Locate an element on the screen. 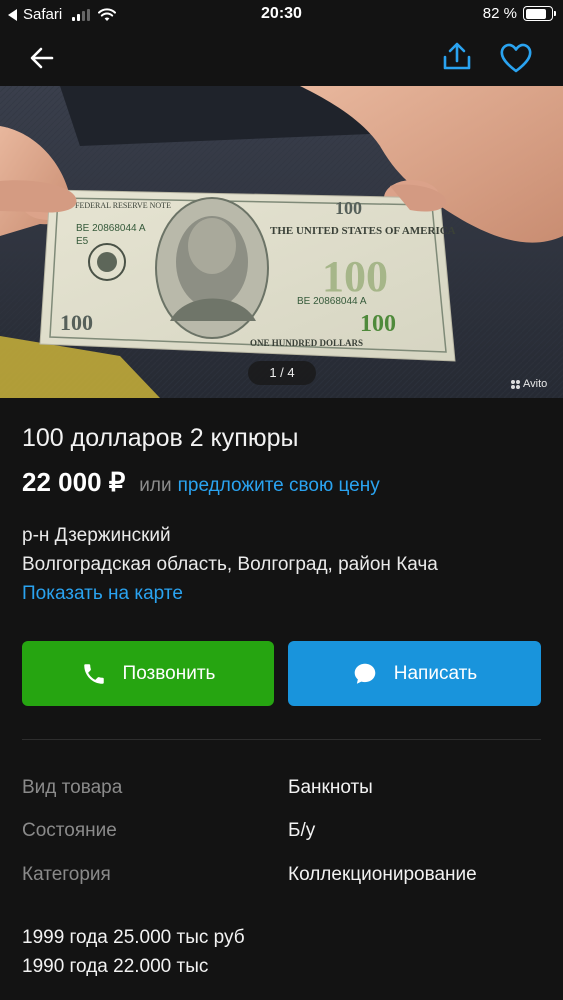 The width and height of the screenshot is (563, 1000). avito-logo-icon is located at coordinates (515, 384).